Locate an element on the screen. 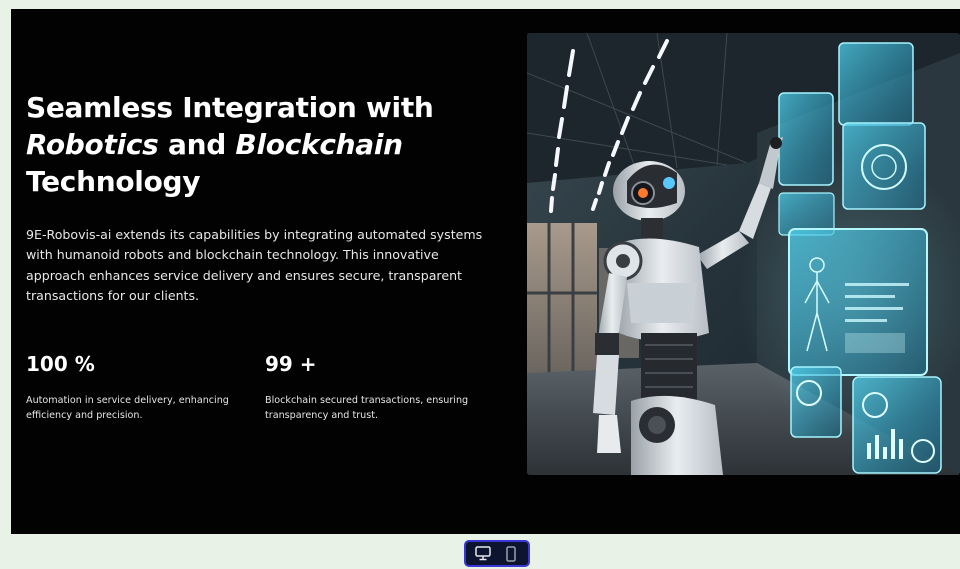 This screenshot has height=569, width=960. desktop-view-button is located at coordinates (483, 554).